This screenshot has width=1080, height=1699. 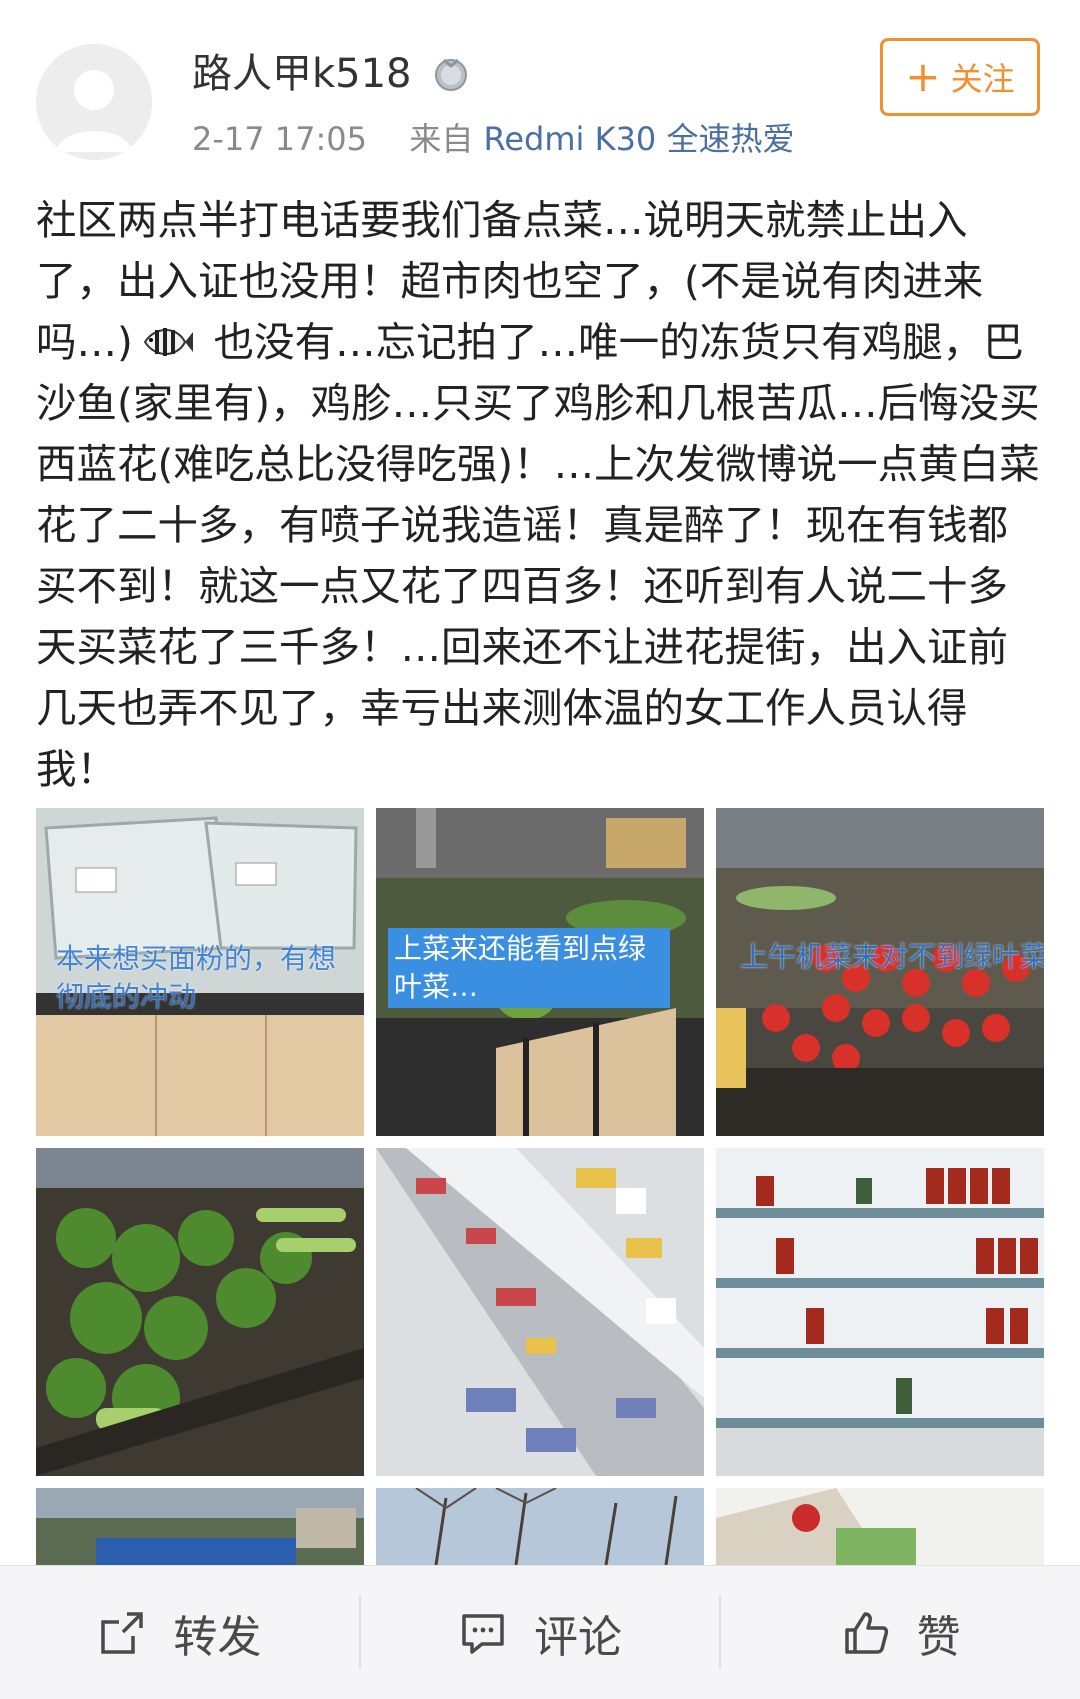 I want to click on username: 路人甲k518, so click(x=302, y=74).